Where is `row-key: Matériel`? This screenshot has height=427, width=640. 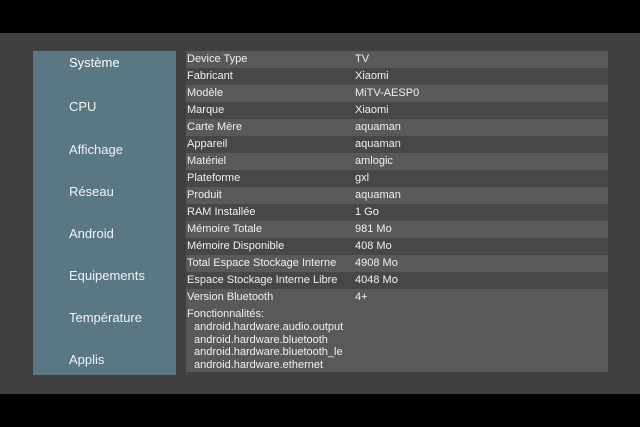 row-key: Matériel is located at coordinates (207, 161).